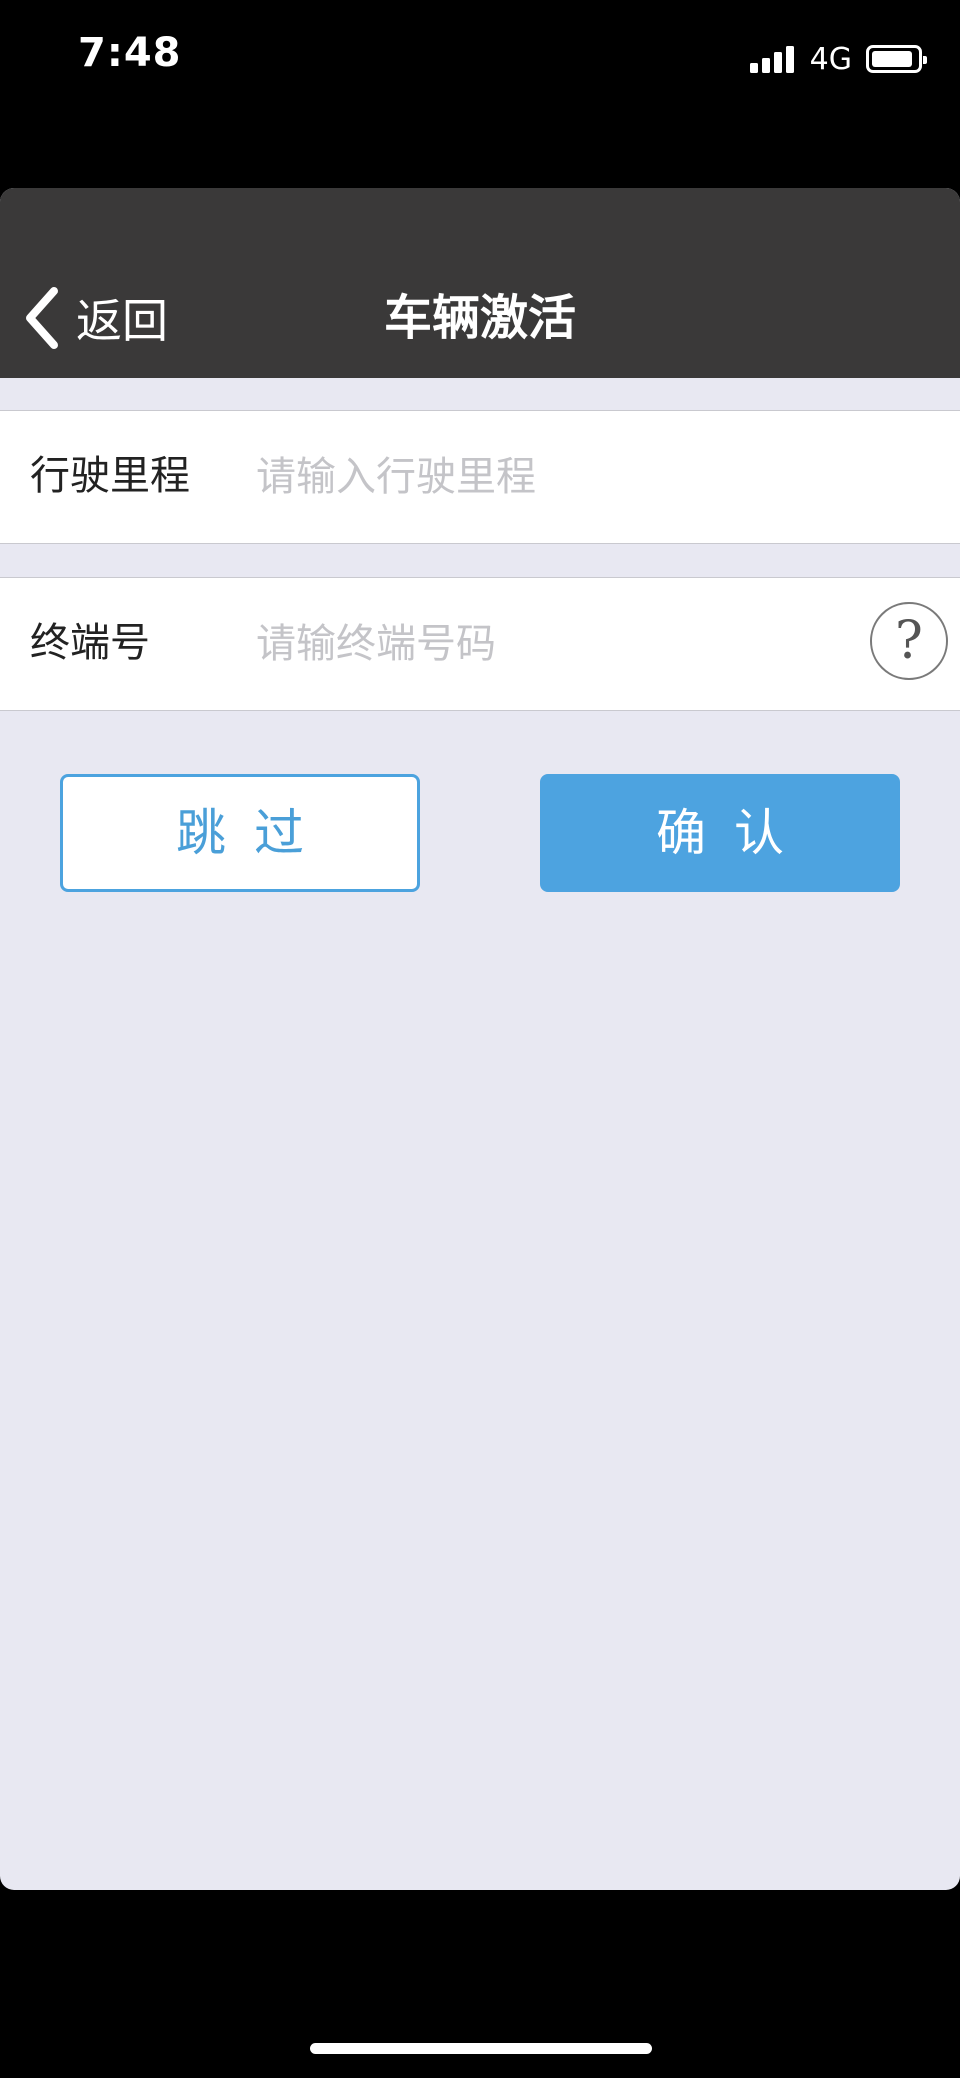  Describe the element at coordinates (42, 318) in the screenshot. I see `chevron-left-icon` at that location.